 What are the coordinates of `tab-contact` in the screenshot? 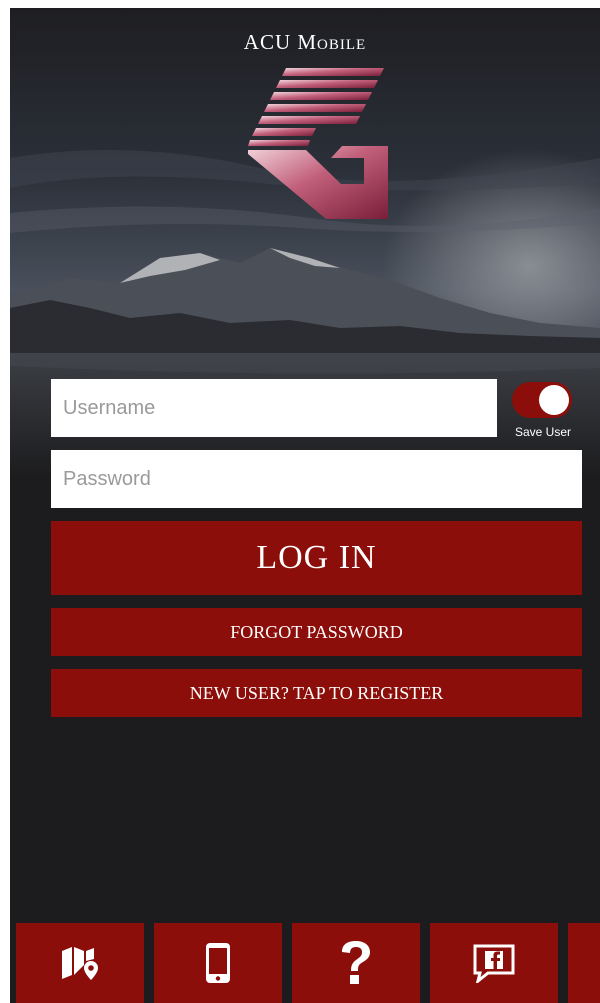 It's located at (218, 963).